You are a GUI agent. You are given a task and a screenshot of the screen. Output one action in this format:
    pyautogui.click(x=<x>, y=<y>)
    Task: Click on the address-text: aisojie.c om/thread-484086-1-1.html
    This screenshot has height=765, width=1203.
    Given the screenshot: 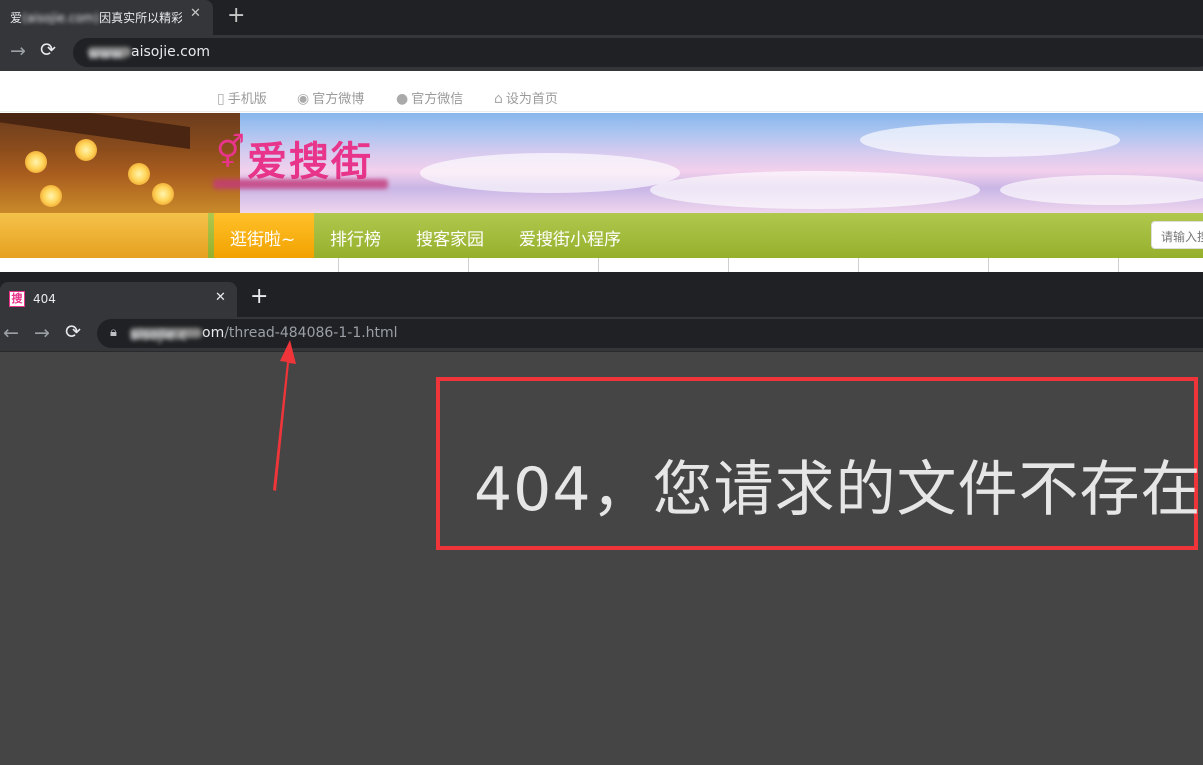 What is the action you would take?
    pyautogui.click(x=264, y=334)
    